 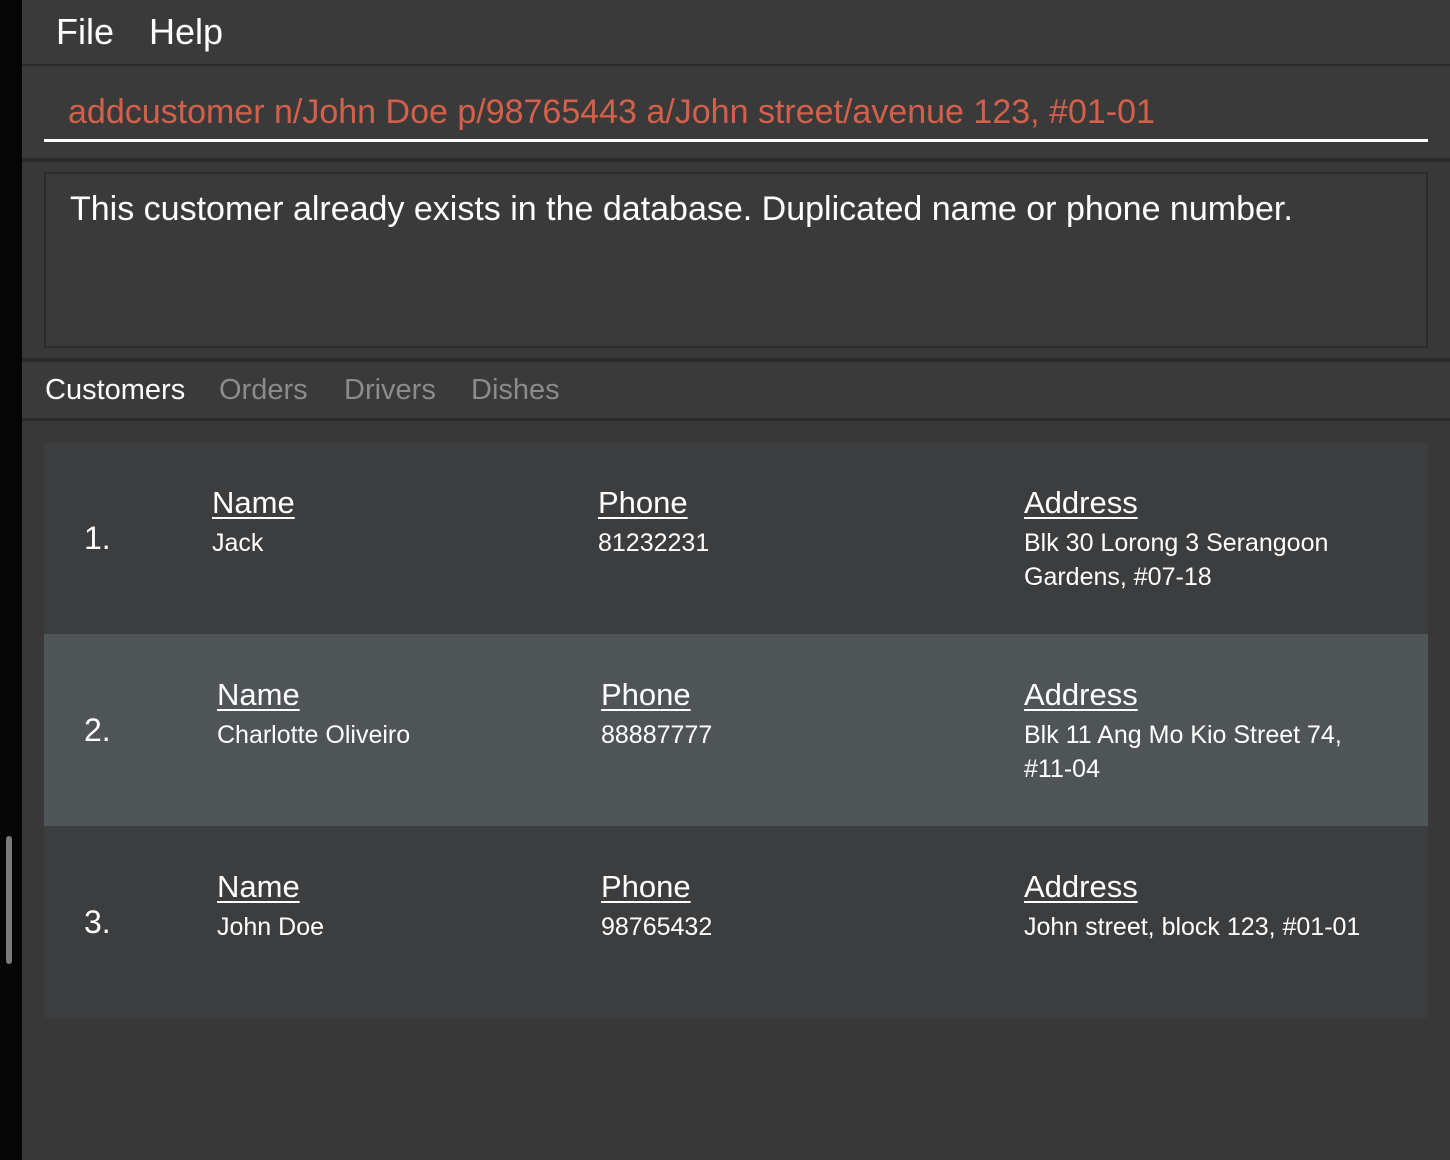 I want to click on tab-orders: Orders, so click(x=263, y=390).